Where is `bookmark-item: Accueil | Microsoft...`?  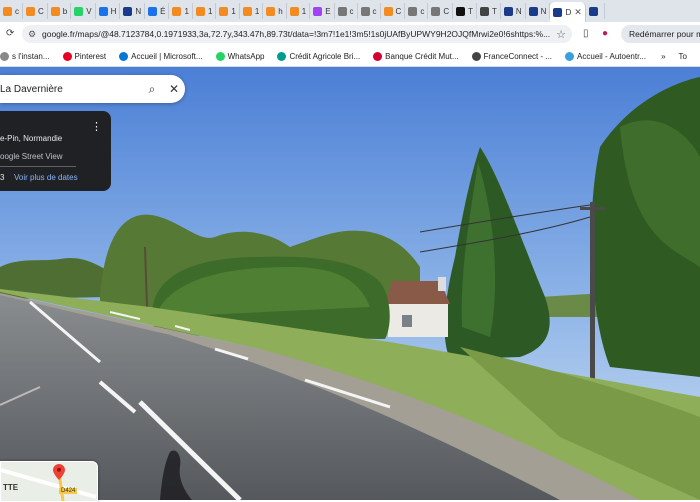
bookmark-item: Accueil | Microsoft... is located at coordinates (161, 56).